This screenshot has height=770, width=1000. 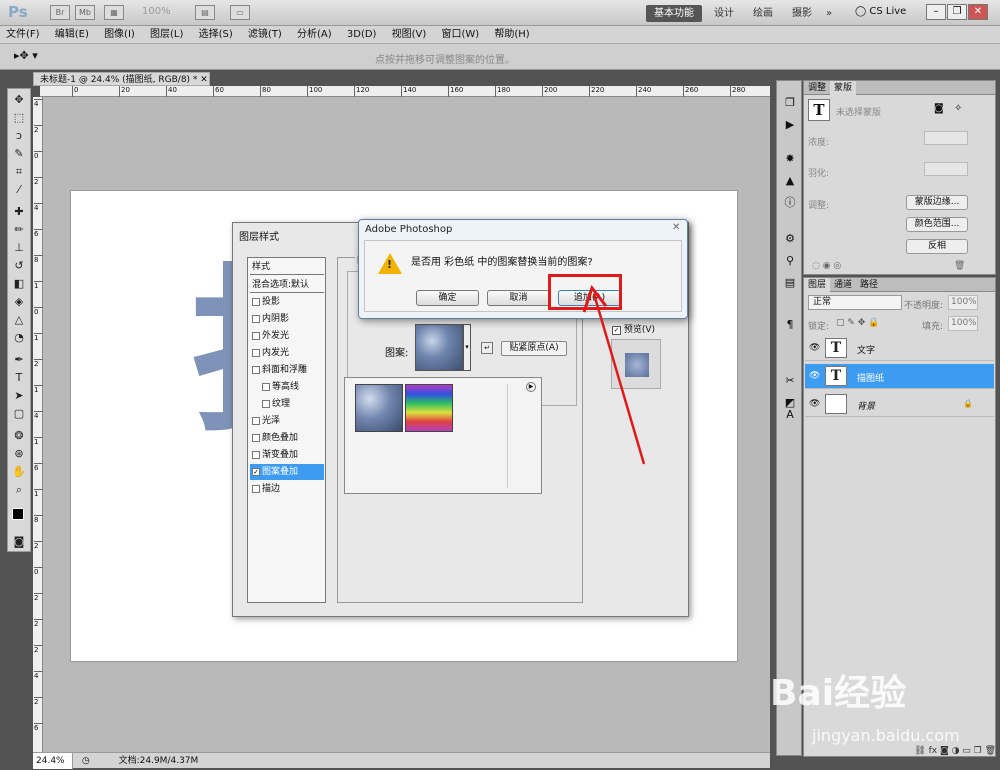 What do you see at coordinates (19, 248) in the screenshot?
I see `clone-stamp-tool-icon: ⊥` at bounding box center [19, 248].